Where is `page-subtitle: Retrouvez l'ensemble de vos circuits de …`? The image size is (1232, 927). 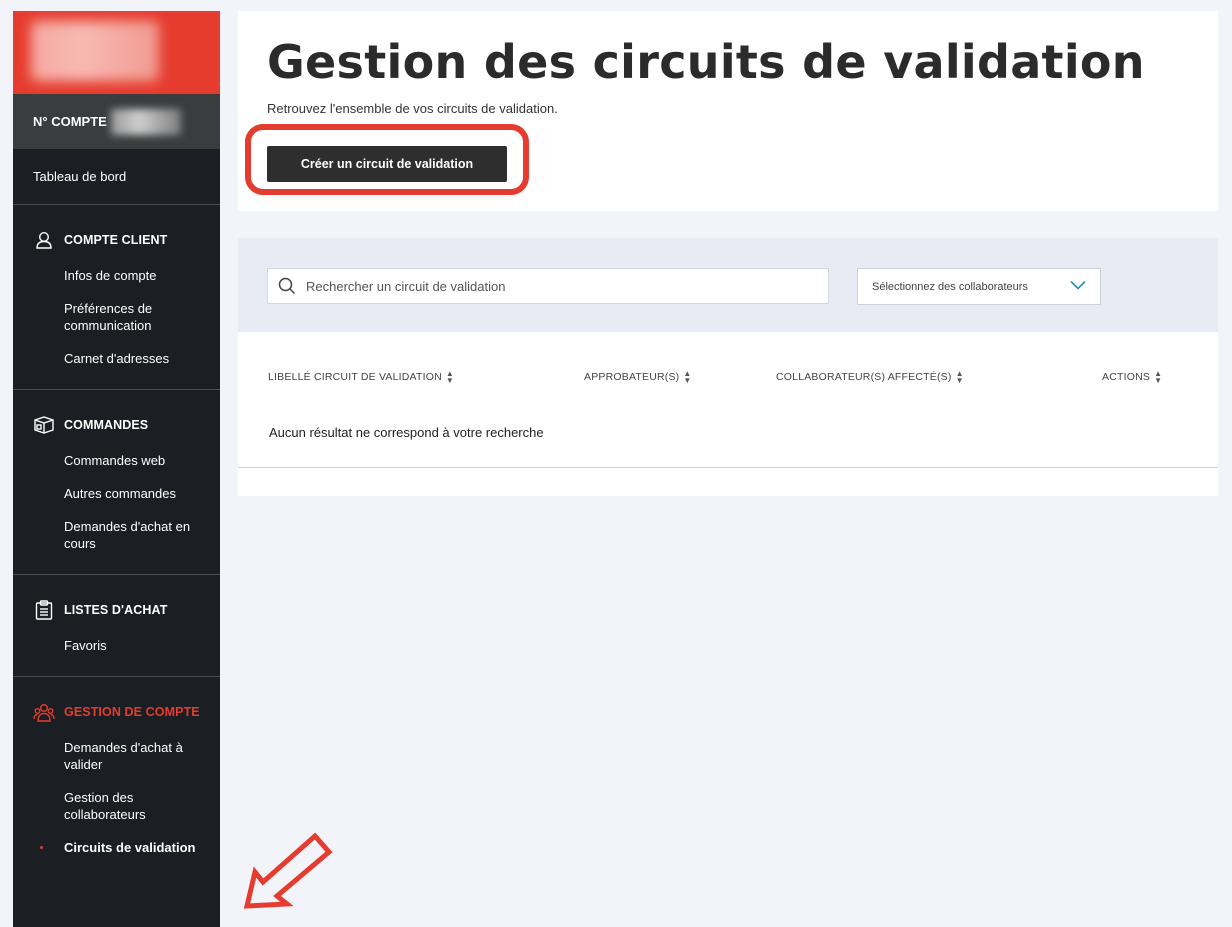 page-subtitle: Retrouvez l'ensemble de vos circuits de … is located at coordinates (412, 108).